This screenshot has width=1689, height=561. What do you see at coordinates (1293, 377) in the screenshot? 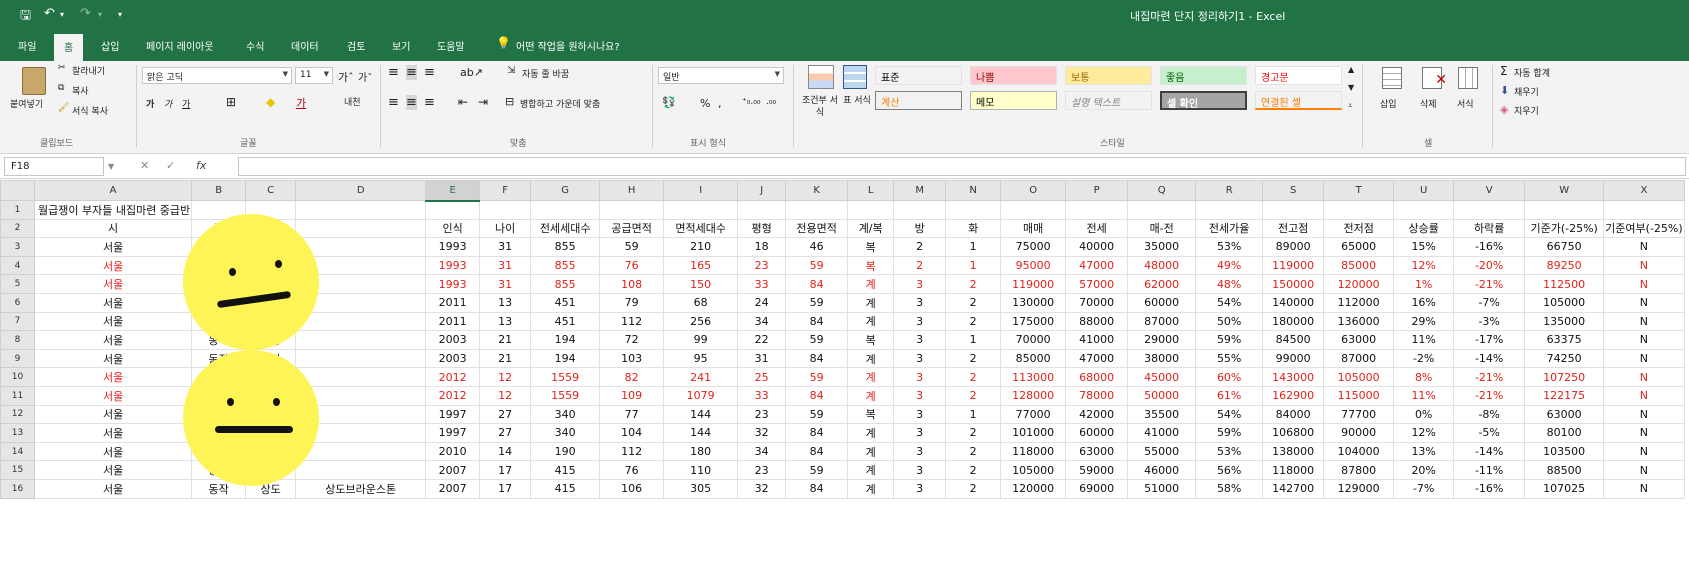
I see `cell: 143000` at bounding box center [1293, 377].